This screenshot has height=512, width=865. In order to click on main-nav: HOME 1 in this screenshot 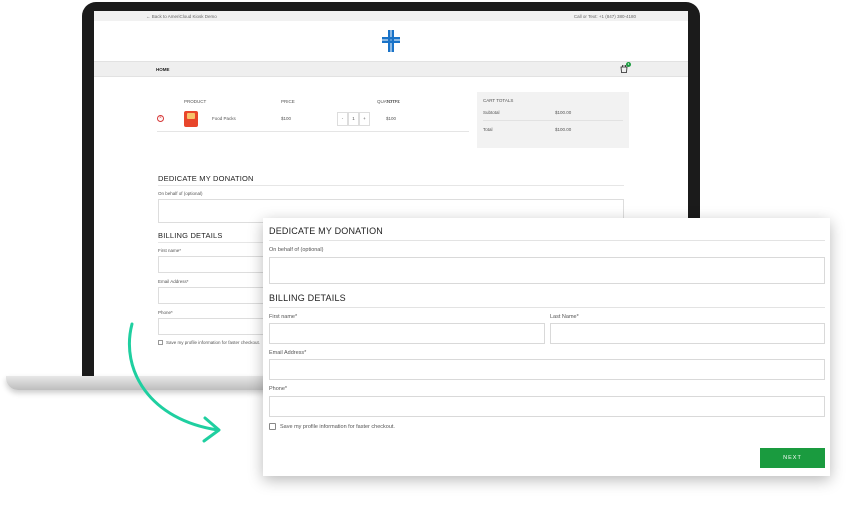, I will do `click(391, 69)`.